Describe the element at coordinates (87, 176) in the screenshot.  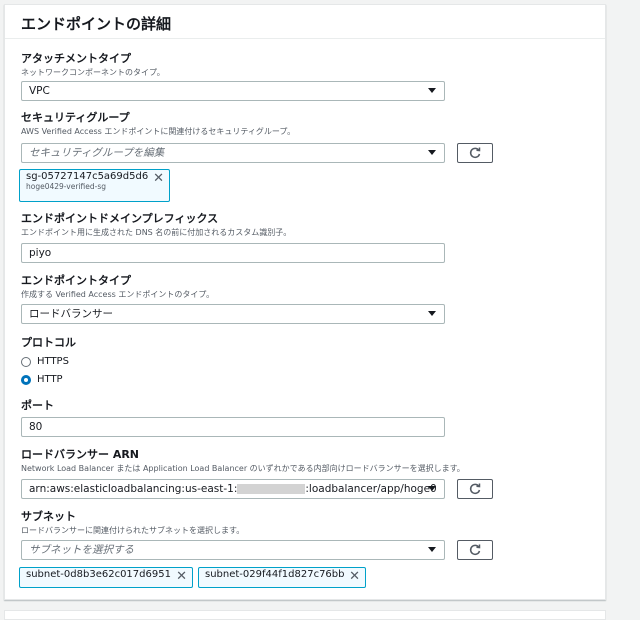
I see `security-group-token-id: sg-05727147c5a69d5d6` at that location.